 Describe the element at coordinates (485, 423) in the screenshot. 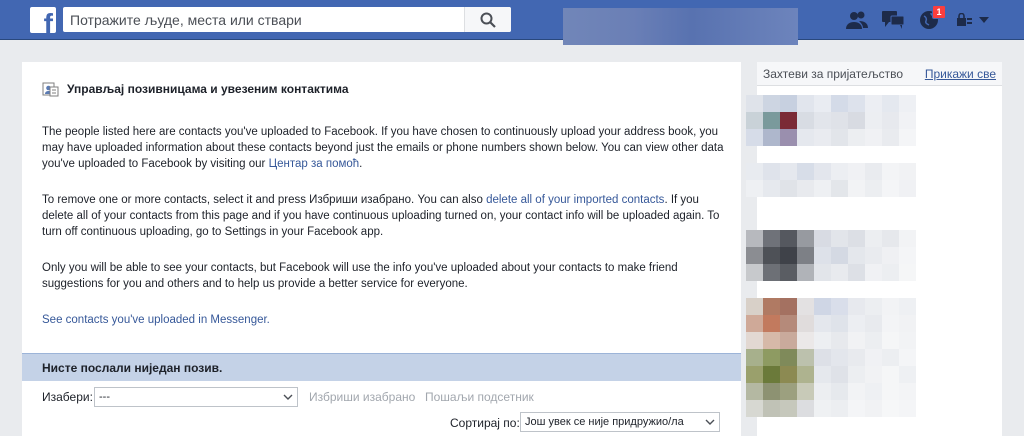

I see `sort-label: Сортирај по:` at that location.